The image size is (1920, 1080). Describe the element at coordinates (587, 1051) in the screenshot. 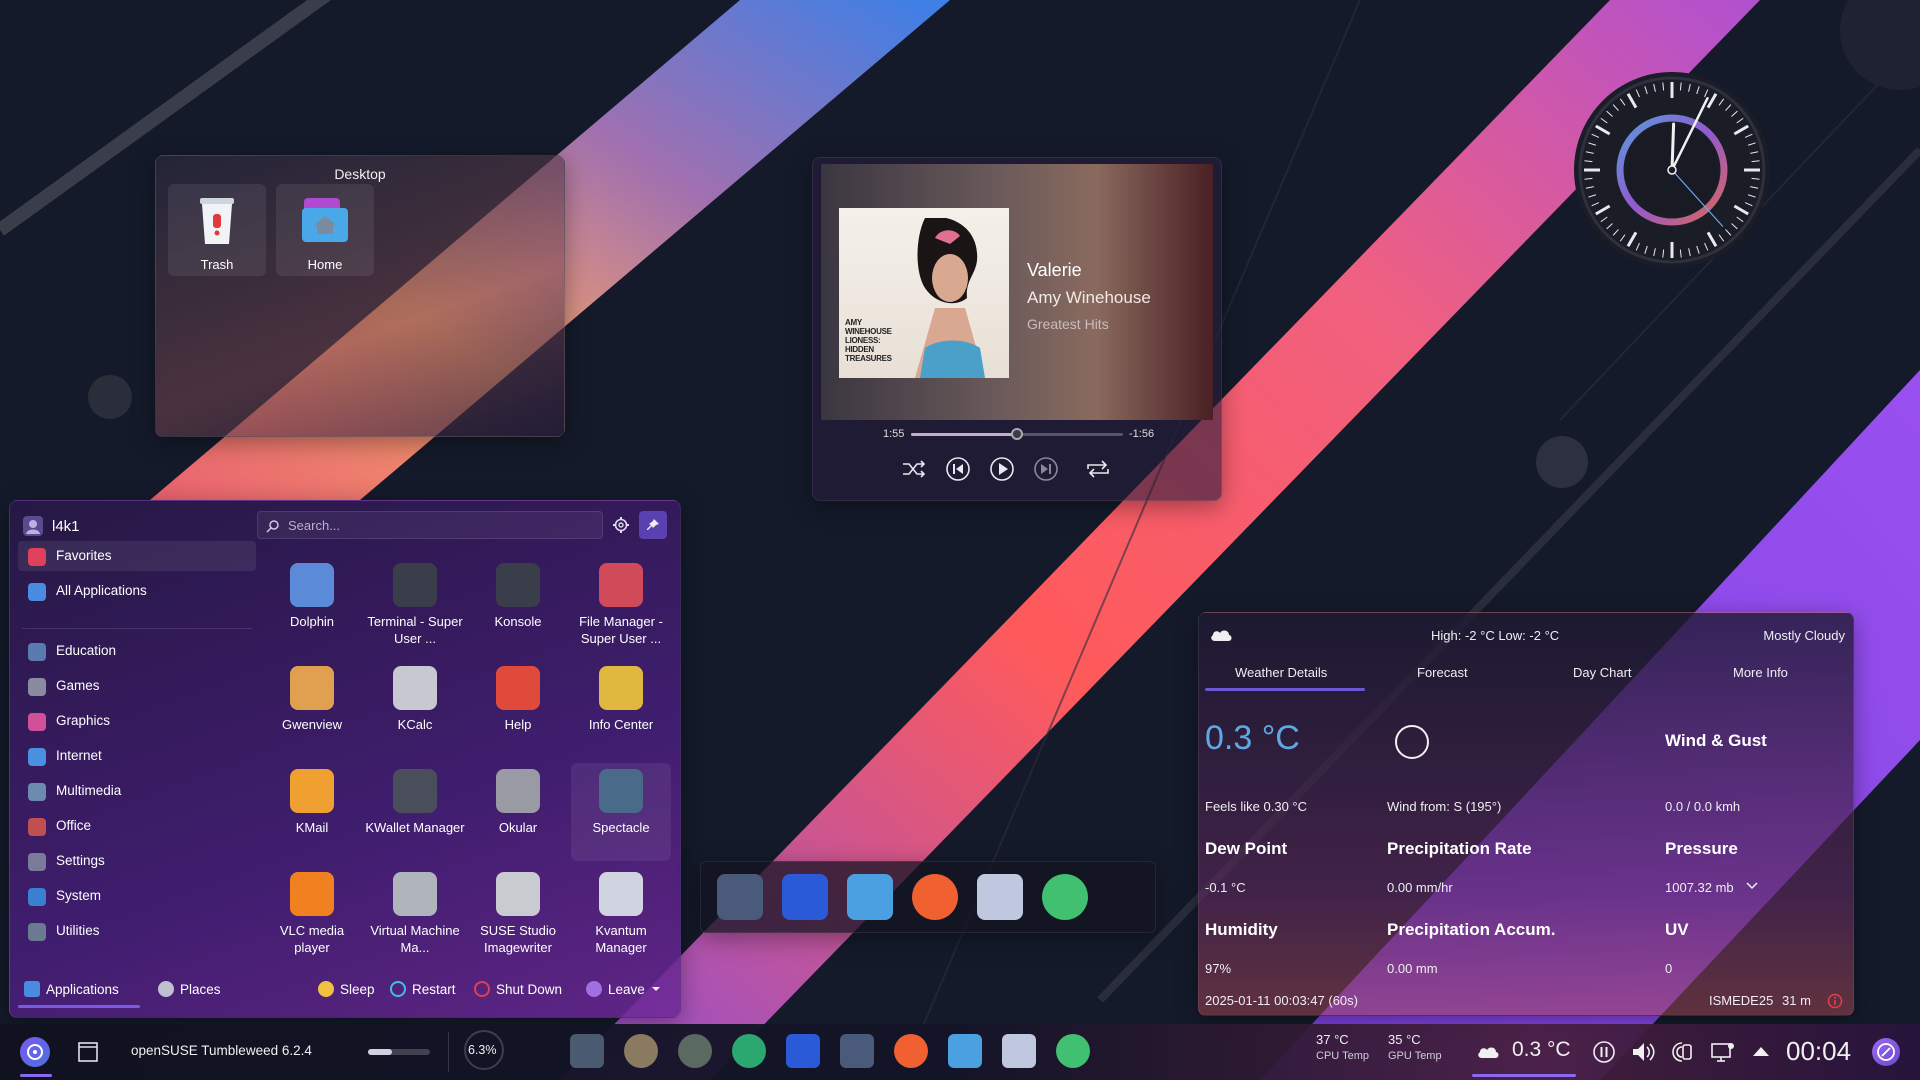

I see `system-monitor-icon` at that location.